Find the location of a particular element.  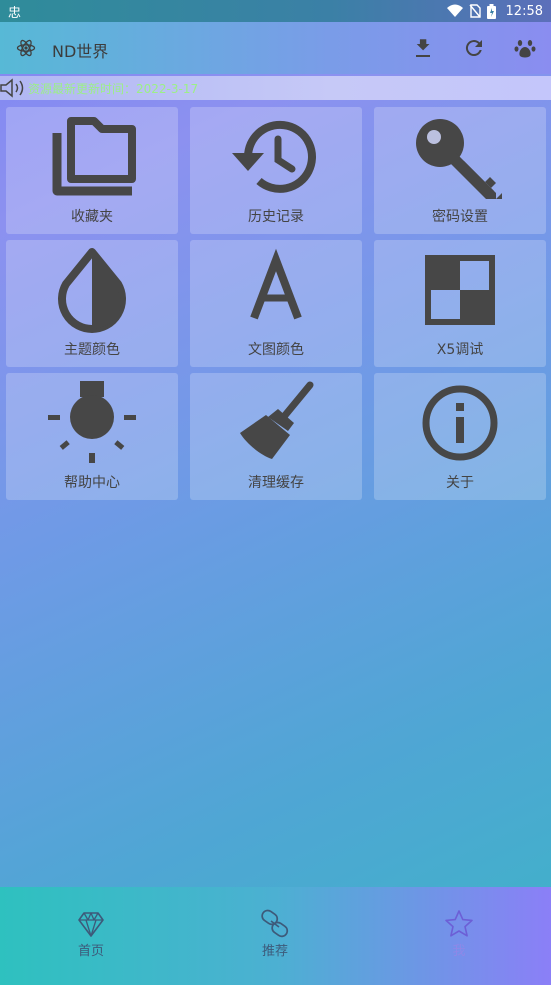

nav-item-home: 首页 is located at coordinates (91, 934).